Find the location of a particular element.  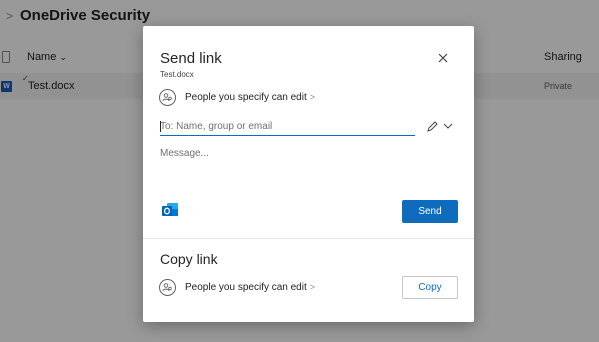

send-button: Send is located at coordinates (430, 211).